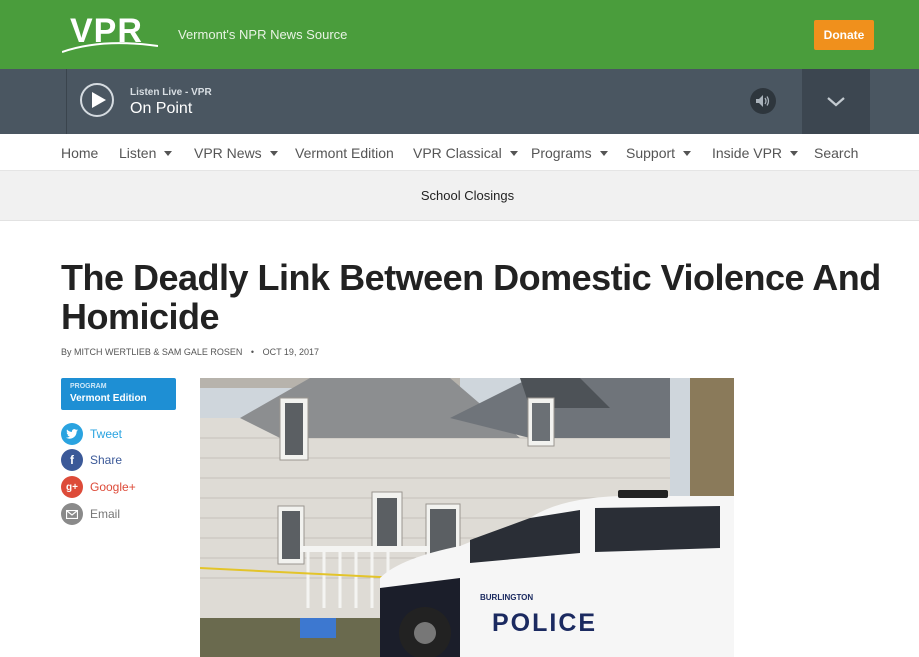 The image size is (919, 657). I want to click on player-expand-button, so click(836, 101).